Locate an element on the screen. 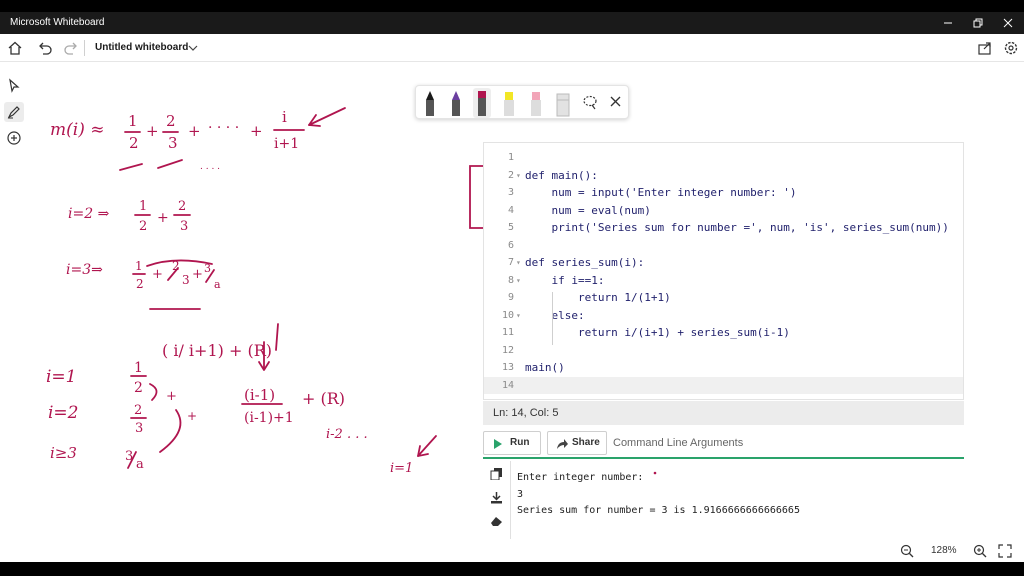 The width and height of the screenshot is (1024, 576). code-line: 6 is located at coordinates (723, 246).